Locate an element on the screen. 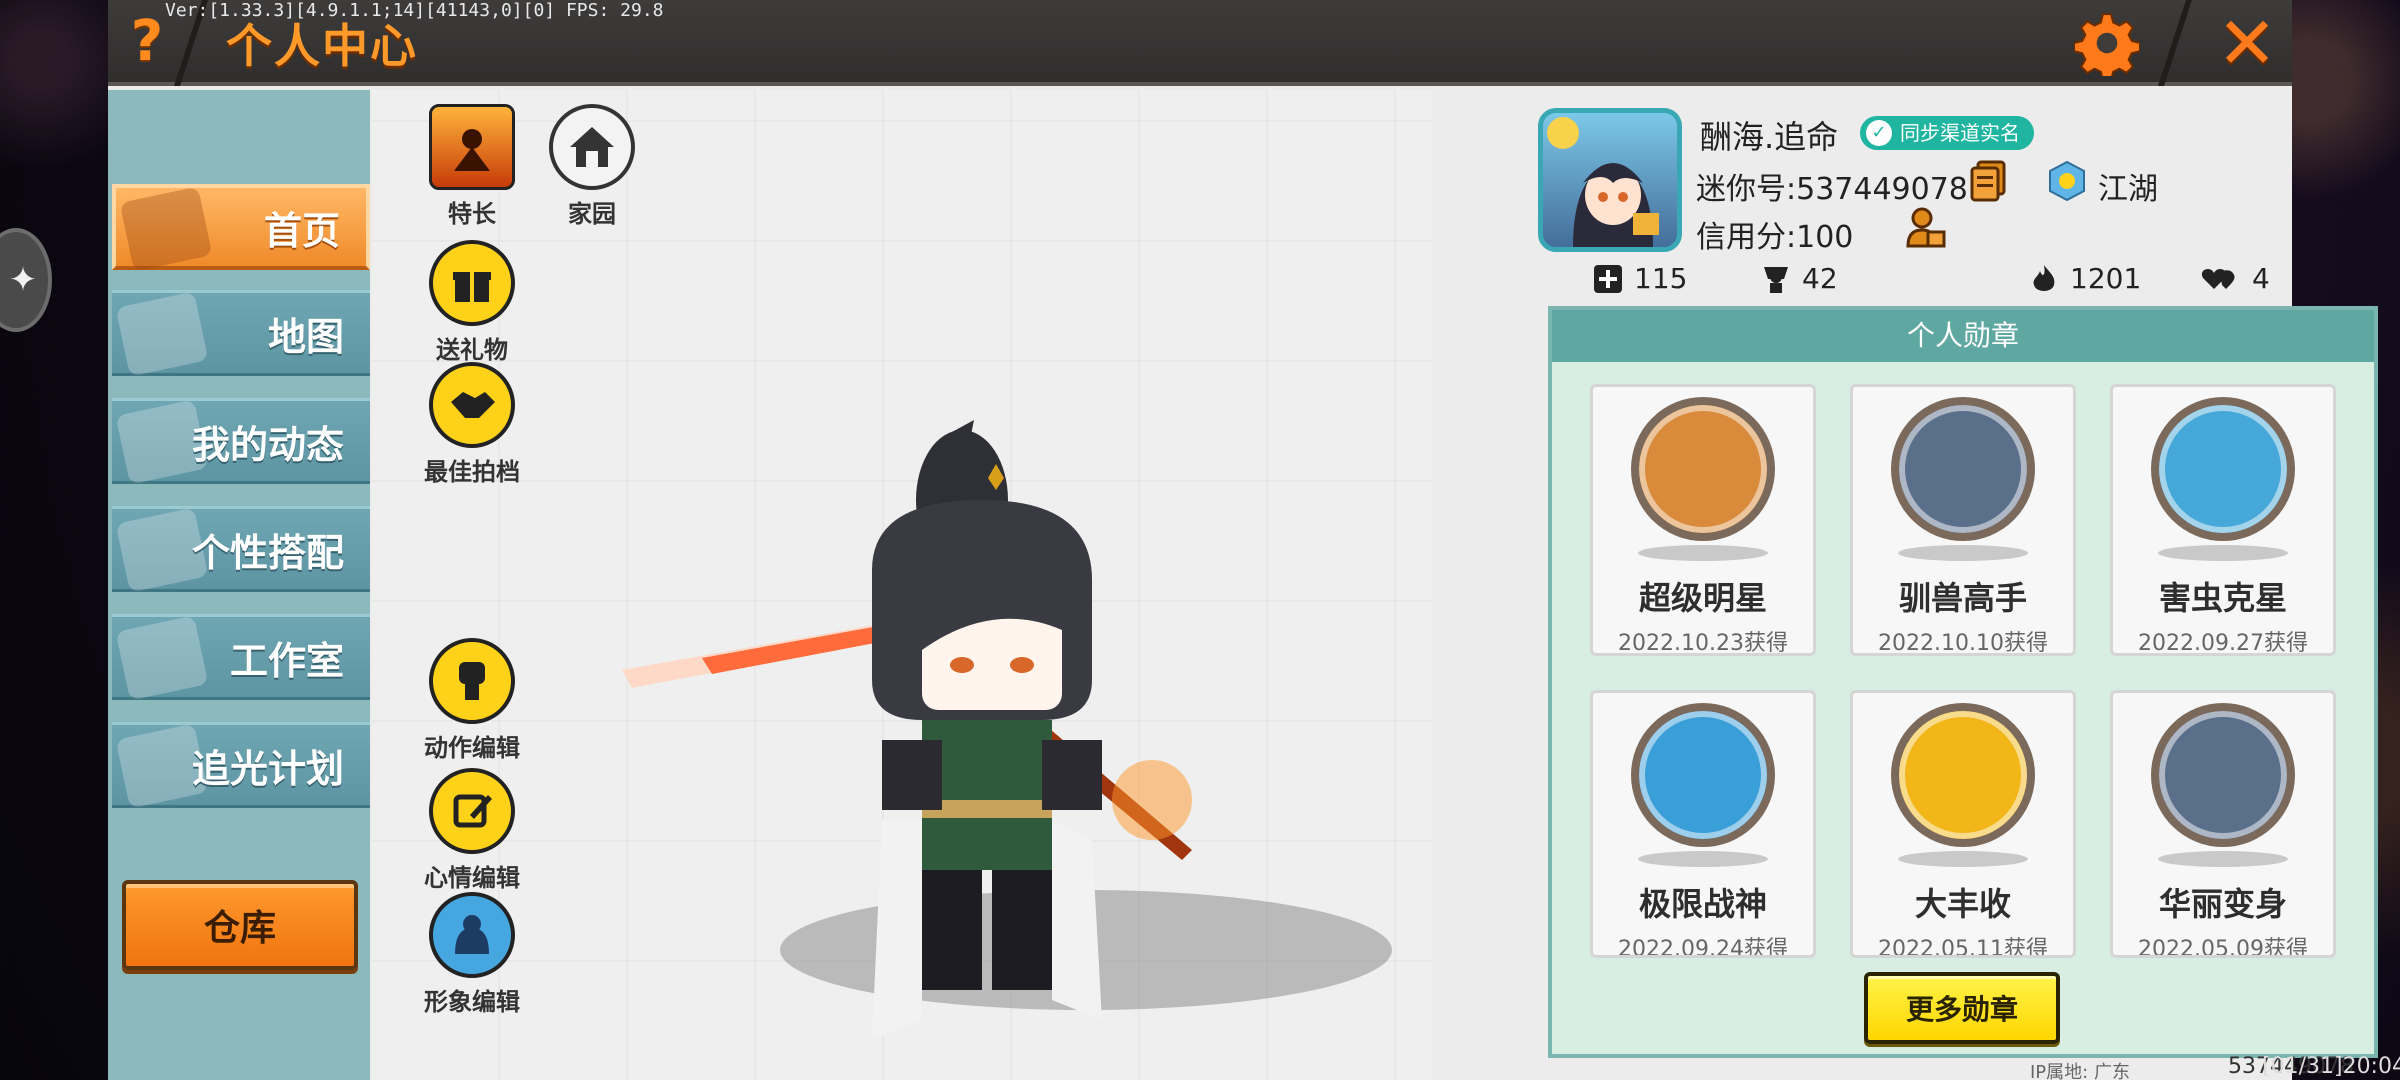  appearance-edit-button: 形象编辑 is located at coordinates (472, 954).